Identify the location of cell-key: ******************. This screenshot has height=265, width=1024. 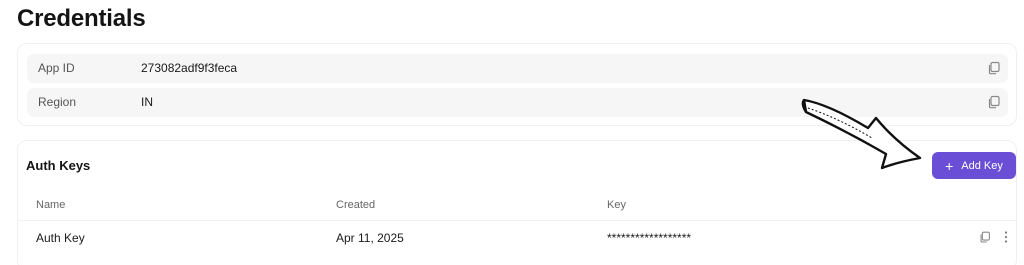
(649, 238).